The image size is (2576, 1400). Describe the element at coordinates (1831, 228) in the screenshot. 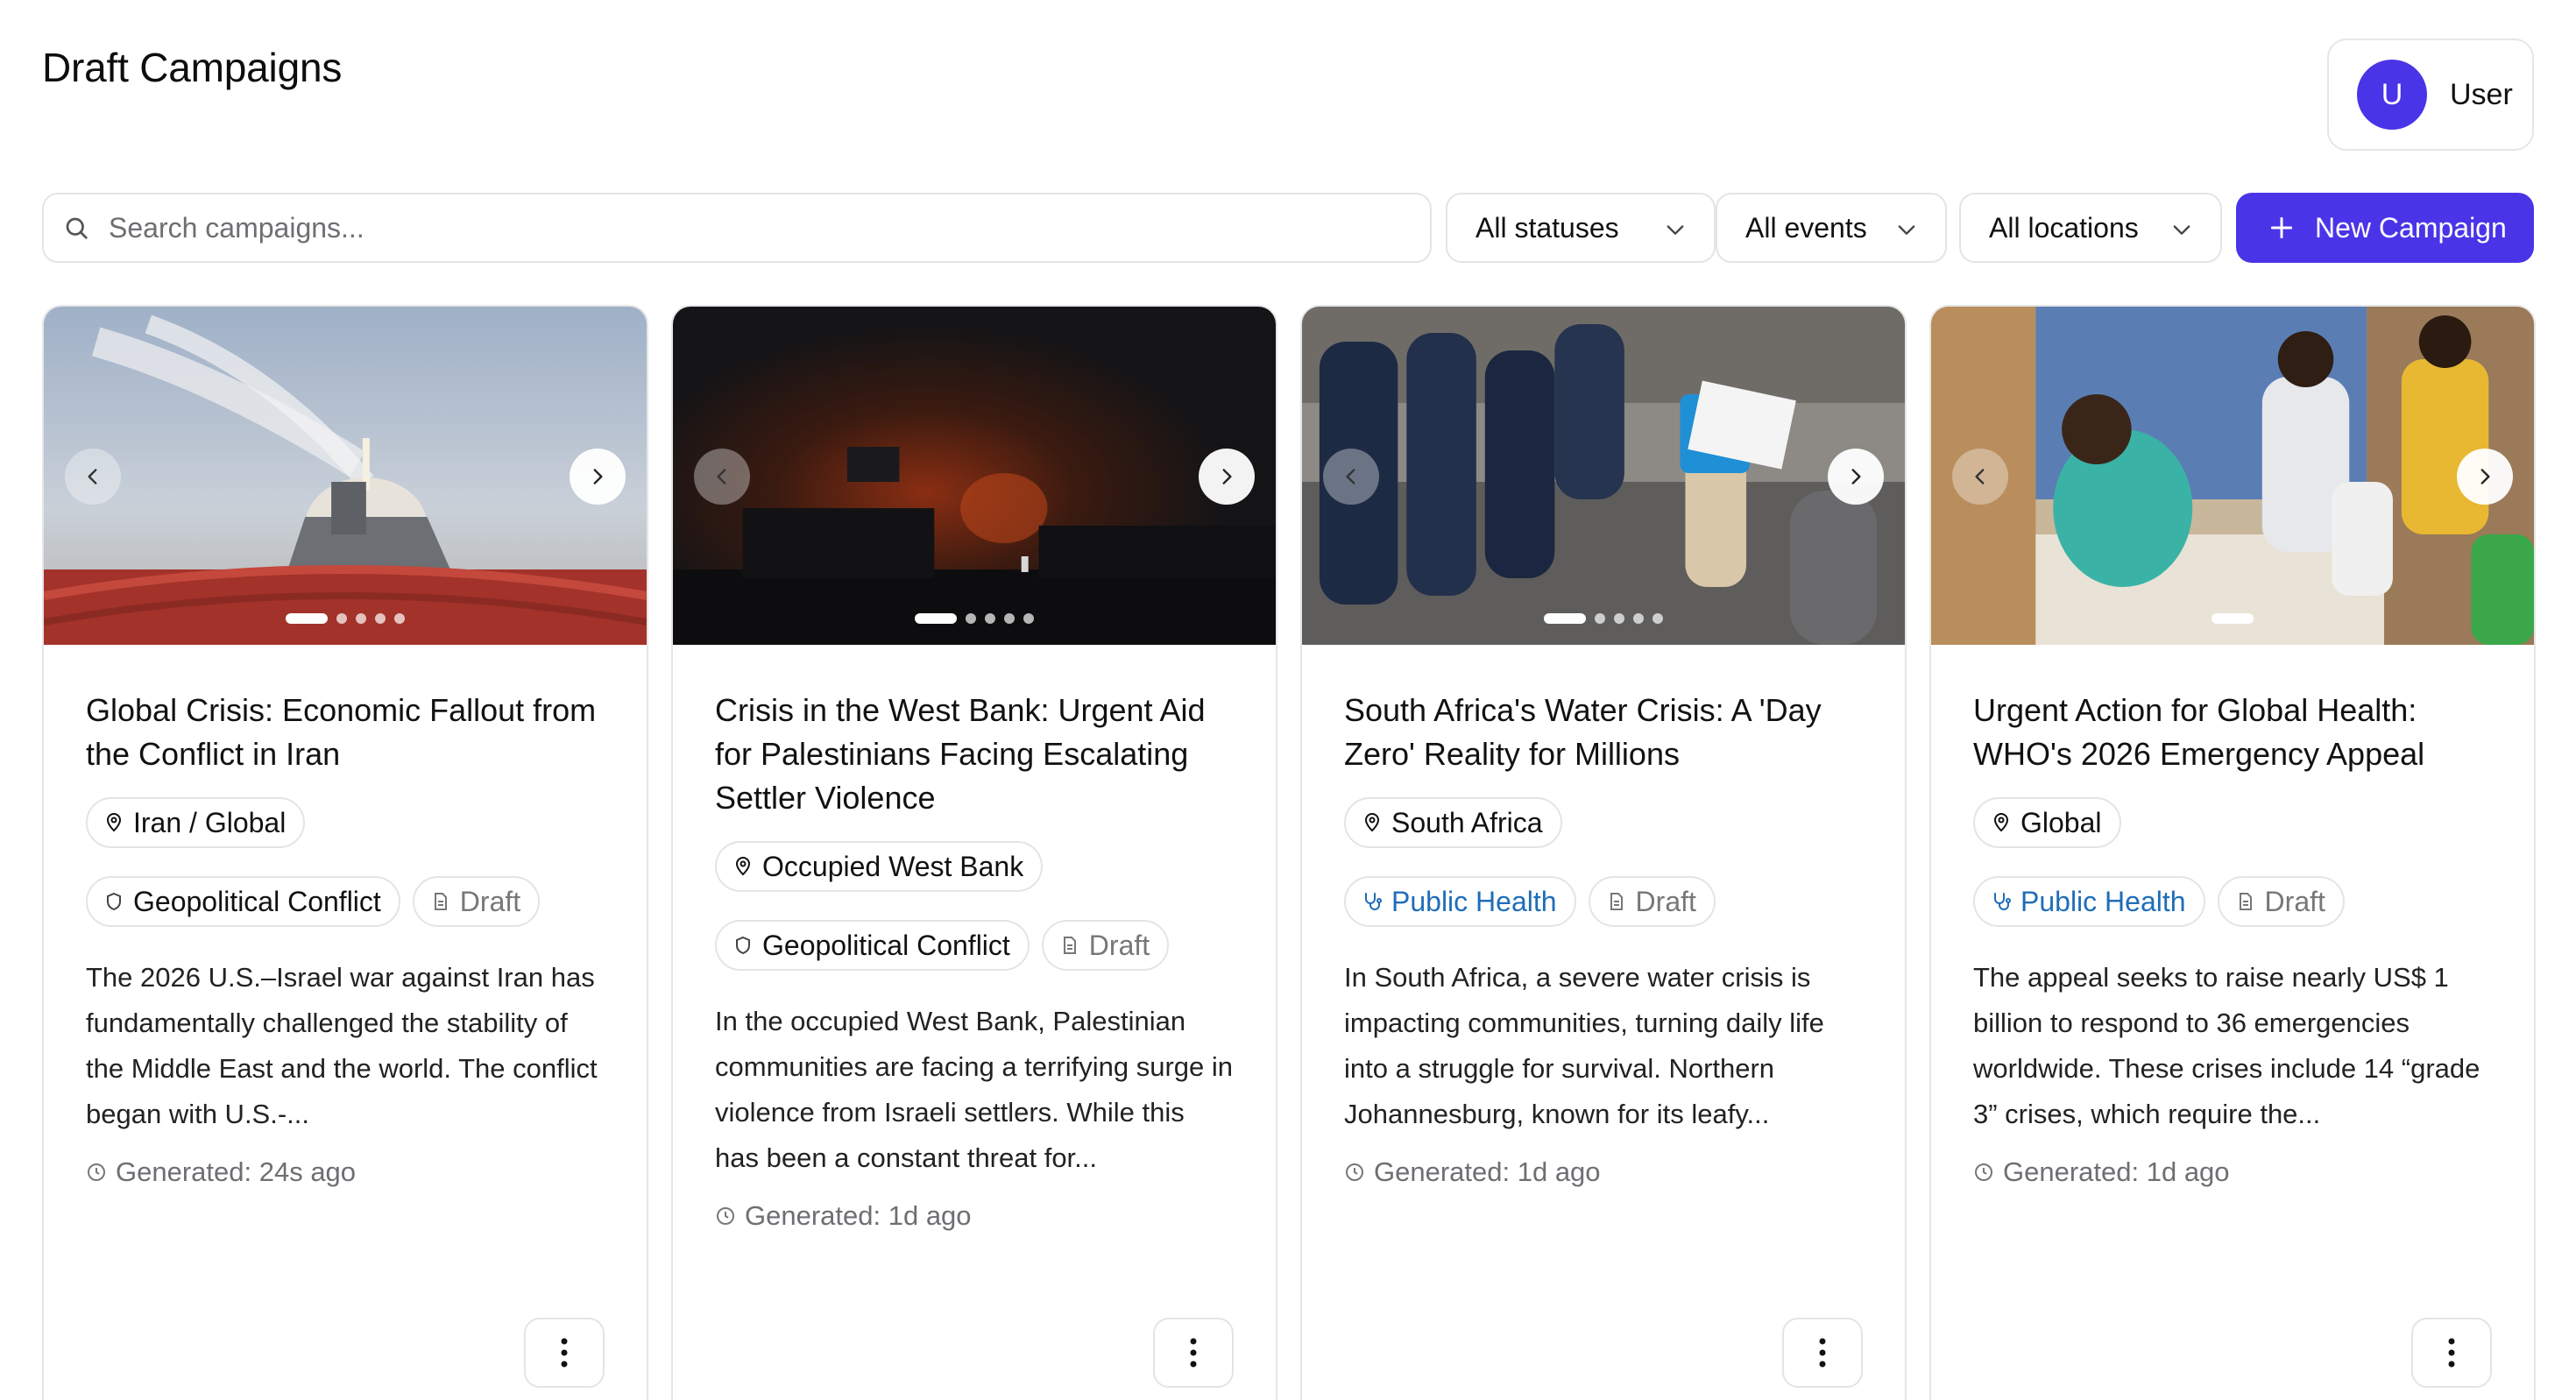

I see `event-filter-select: All events` at that location.